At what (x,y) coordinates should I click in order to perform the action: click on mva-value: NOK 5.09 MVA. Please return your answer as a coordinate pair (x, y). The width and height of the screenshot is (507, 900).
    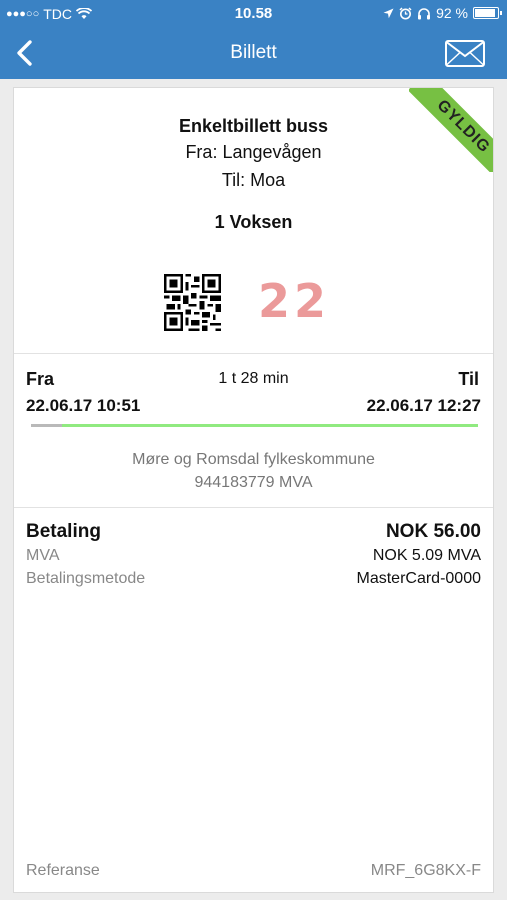
    Looking at the image, I should click on (426, 555).